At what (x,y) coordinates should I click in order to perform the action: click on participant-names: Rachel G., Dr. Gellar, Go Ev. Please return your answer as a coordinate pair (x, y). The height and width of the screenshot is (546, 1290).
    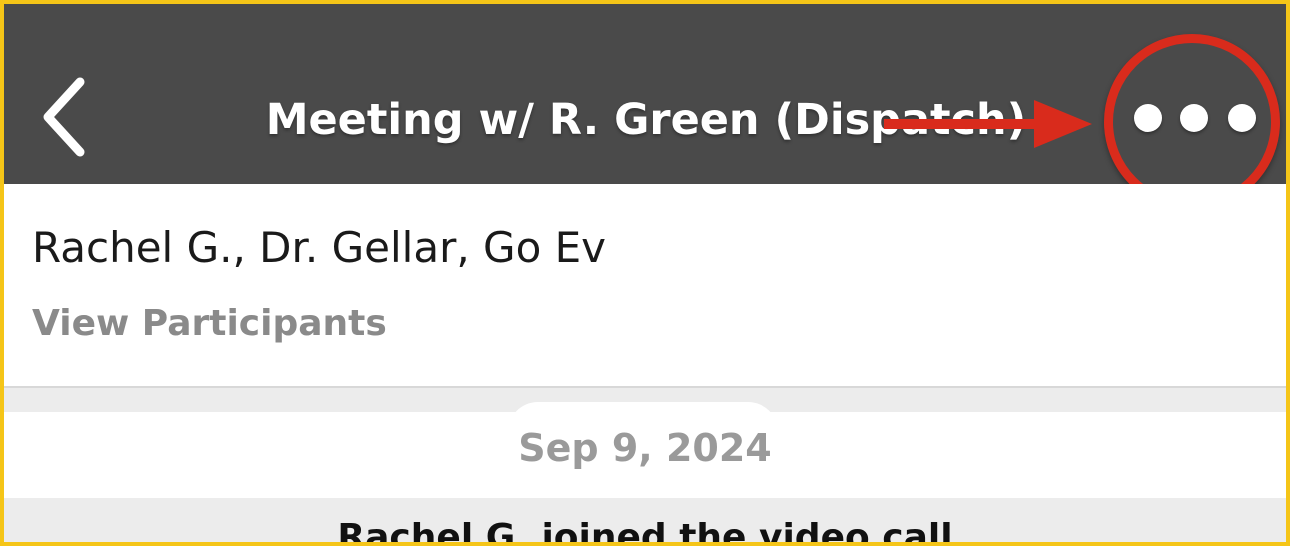
    Looking at the image, I should click on (319, 247).